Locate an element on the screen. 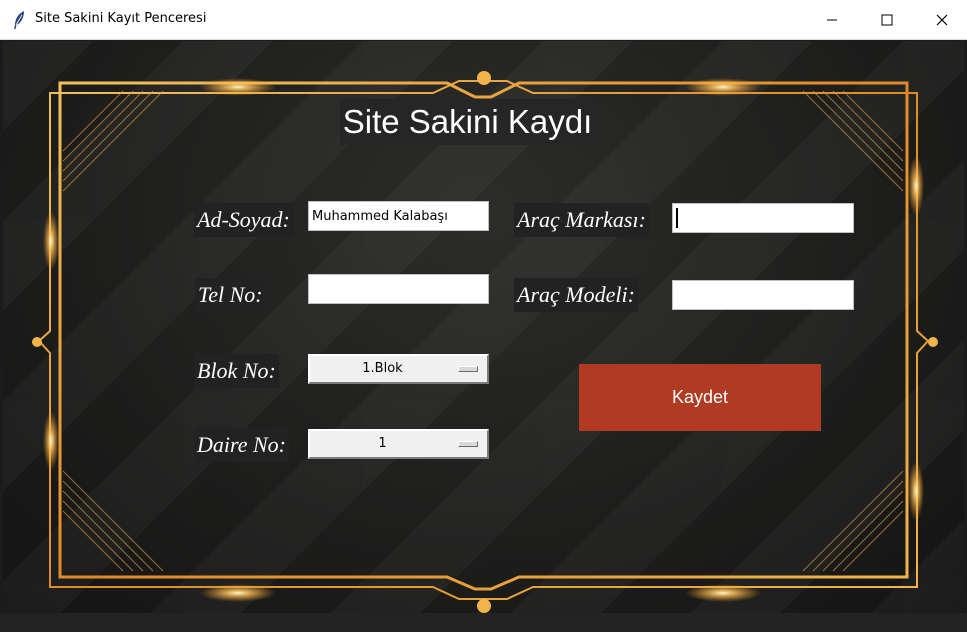  feather-icon is located at coordinates (19, 20).